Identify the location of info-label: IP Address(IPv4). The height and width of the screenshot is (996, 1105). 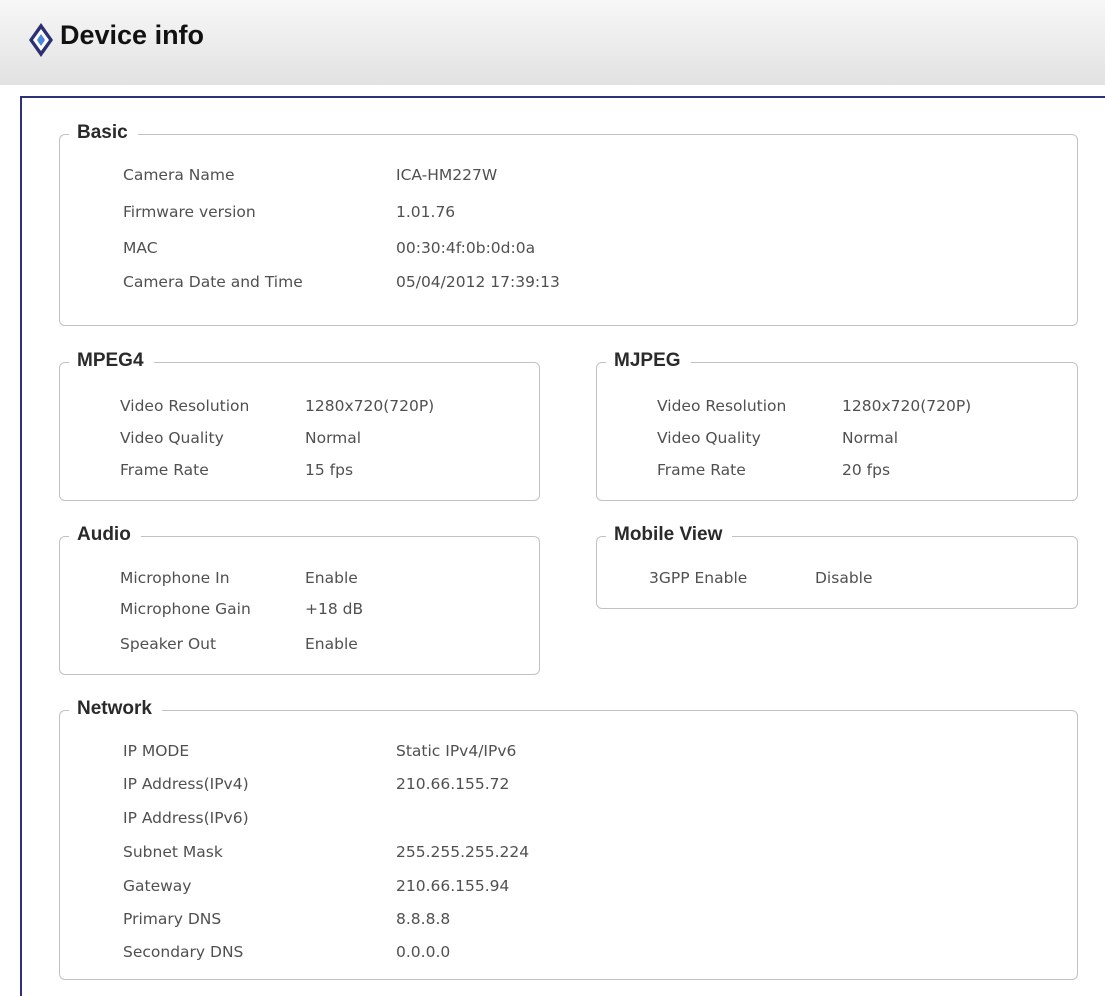
(186, 784).